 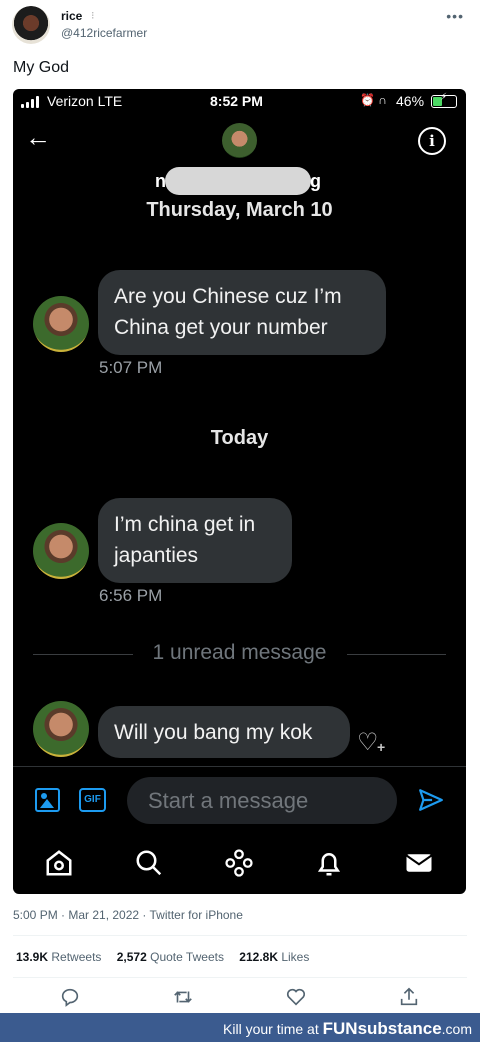 What do you see at coordinates (239, 140) in the screenshot?
I see `contact-avatar` at bounding box center [239, 140].